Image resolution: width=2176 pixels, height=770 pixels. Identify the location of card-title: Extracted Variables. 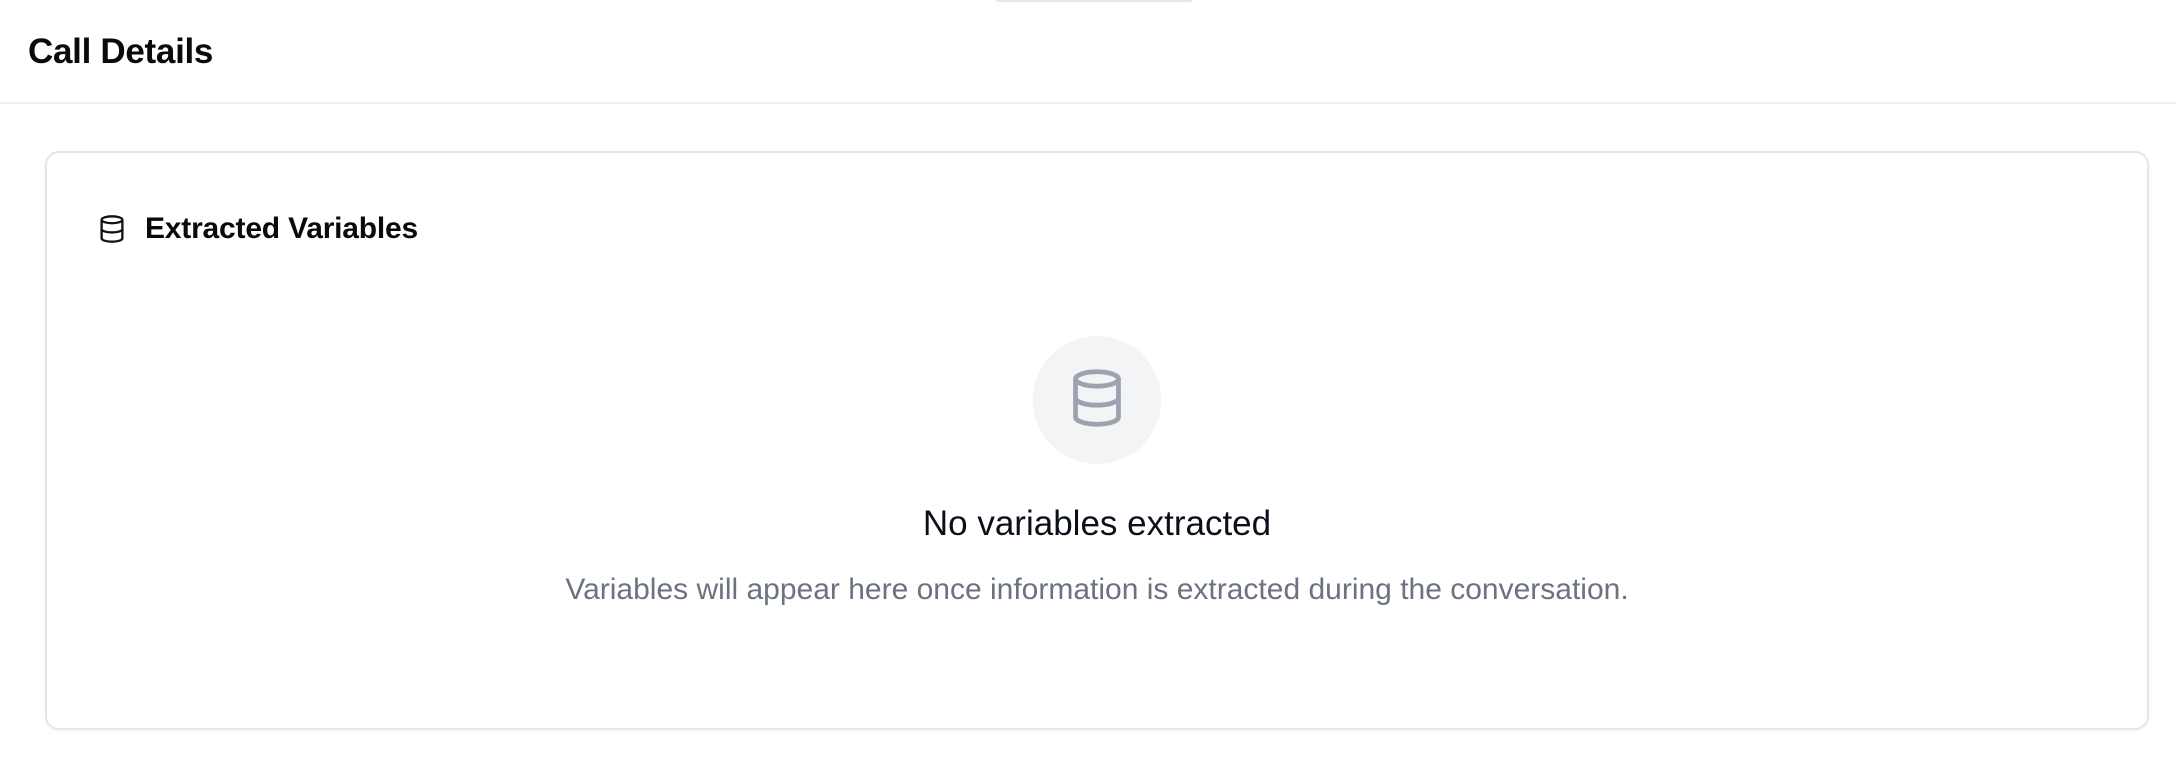
(282, 228).